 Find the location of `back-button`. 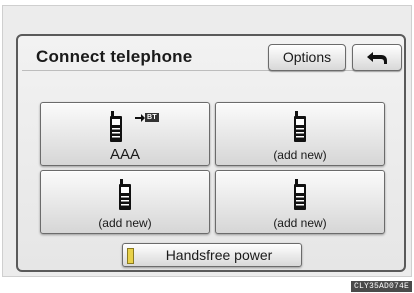

back-button is located at coordinates (377, 57).